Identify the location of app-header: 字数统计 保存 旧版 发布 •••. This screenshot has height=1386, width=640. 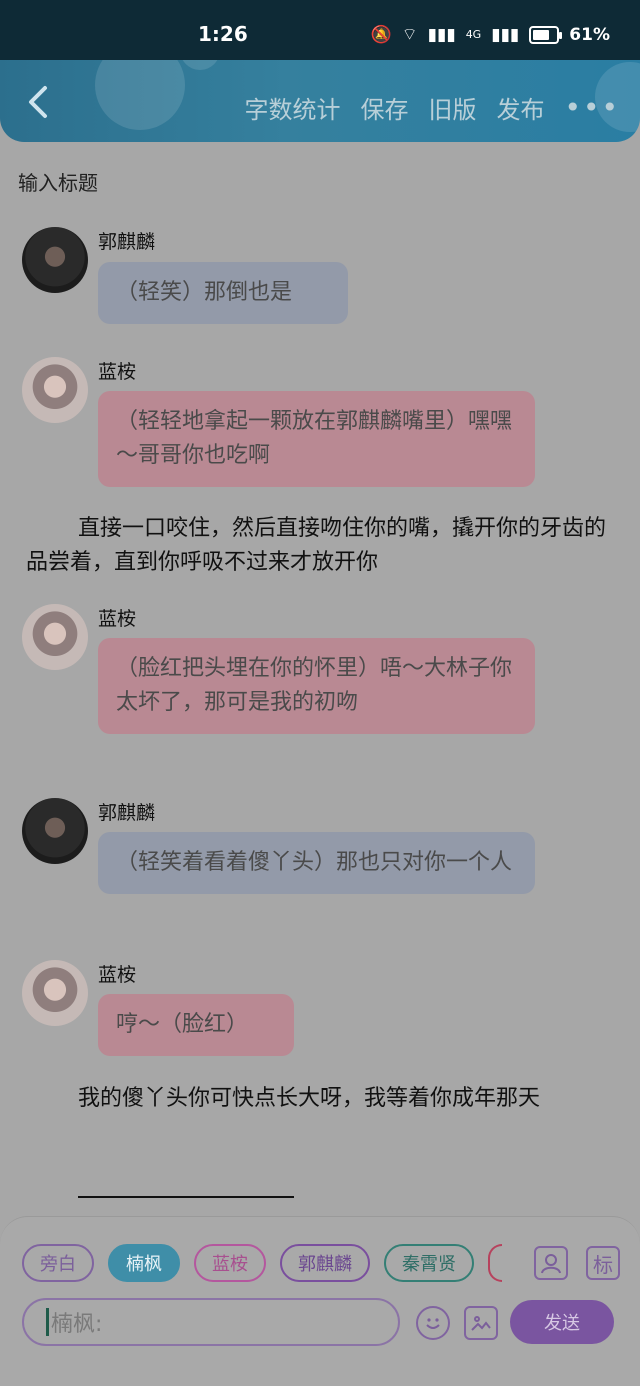
(320, 101).